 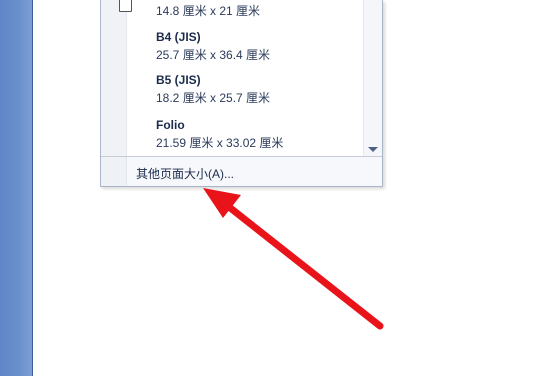 What do you see at coordinates (302, 264) in the screenshot?
I see `arrow-shaft` at bounding box center [302, 264].